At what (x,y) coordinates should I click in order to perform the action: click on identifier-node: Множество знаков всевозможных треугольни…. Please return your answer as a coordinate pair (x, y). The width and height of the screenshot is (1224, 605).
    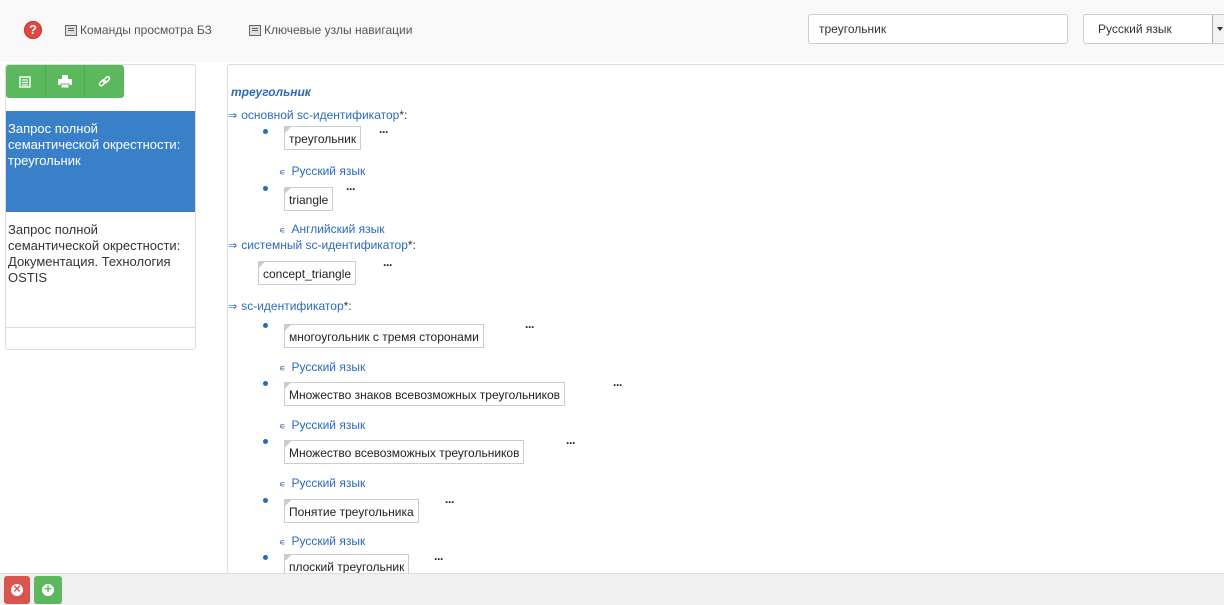
    Looking at the image, I should click on (425, 394).